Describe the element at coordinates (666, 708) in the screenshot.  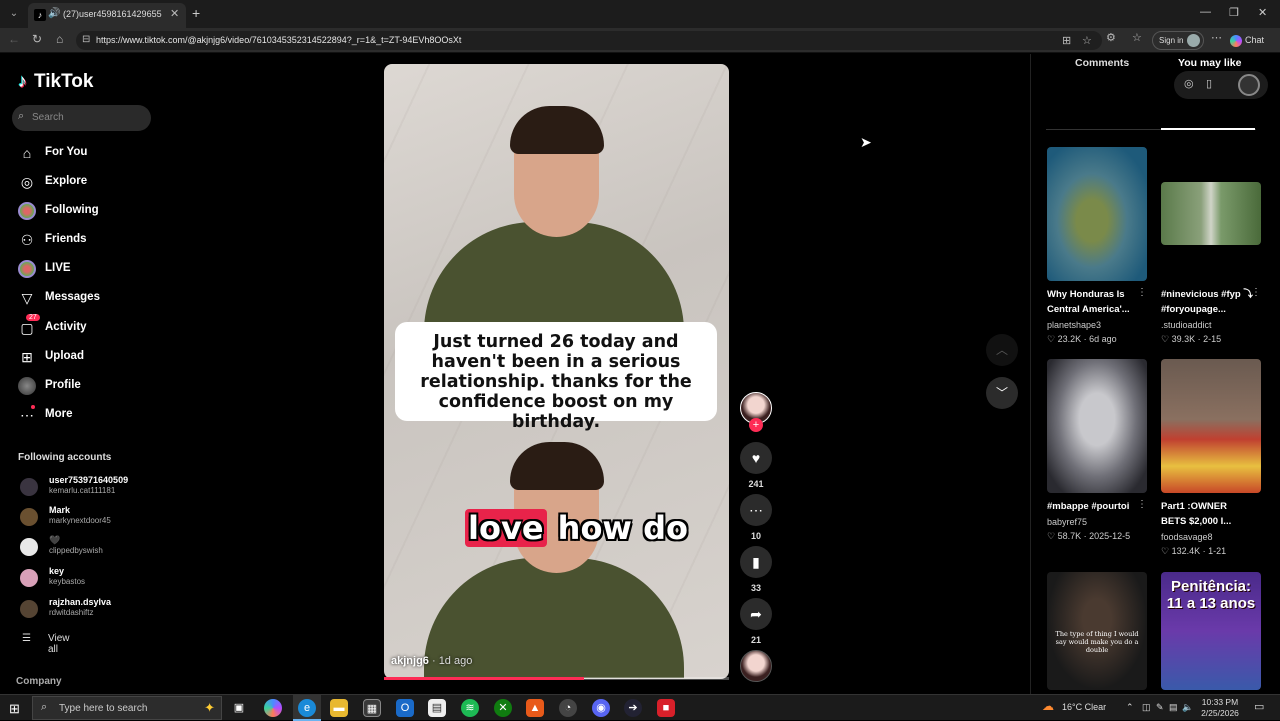
I see `app-red-icon: ■` at that location.